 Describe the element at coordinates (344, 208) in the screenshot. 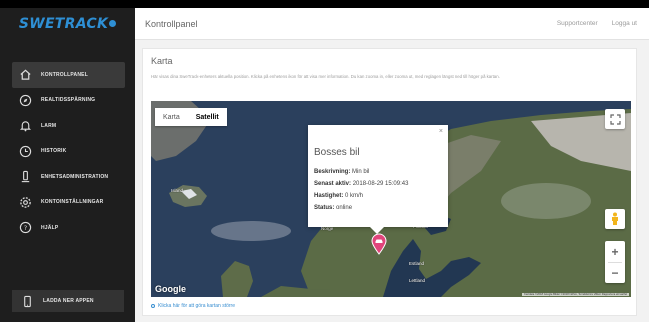

I see `popup-row-value: online` at that location.